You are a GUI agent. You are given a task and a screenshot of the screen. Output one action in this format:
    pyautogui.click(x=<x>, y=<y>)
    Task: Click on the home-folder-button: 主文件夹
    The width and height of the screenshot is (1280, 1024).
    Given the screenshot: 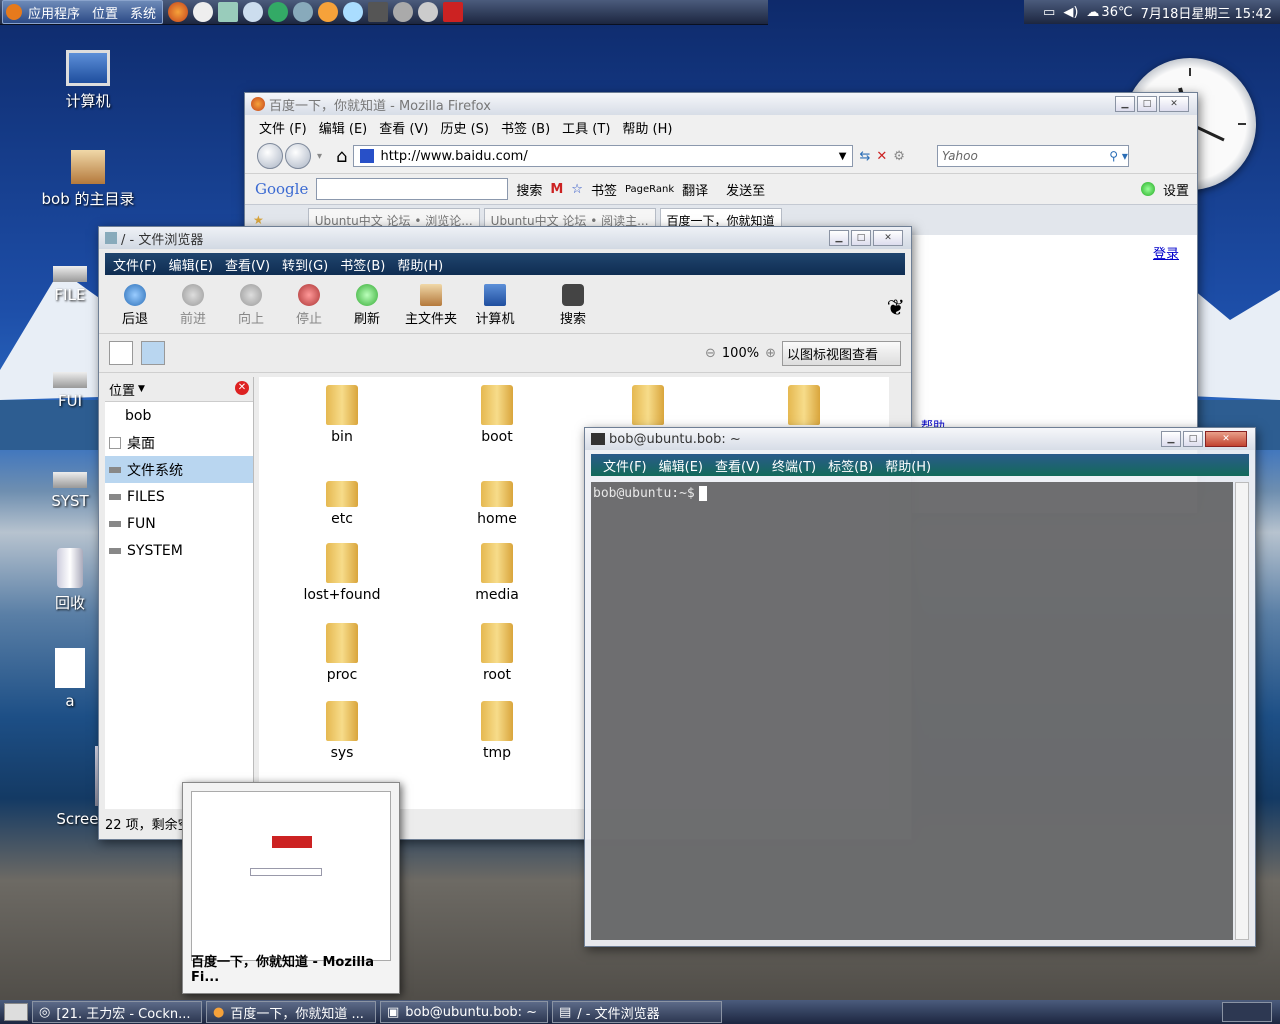 What is the action you would take?
    pyautogui.click(x=431, y=305)
    